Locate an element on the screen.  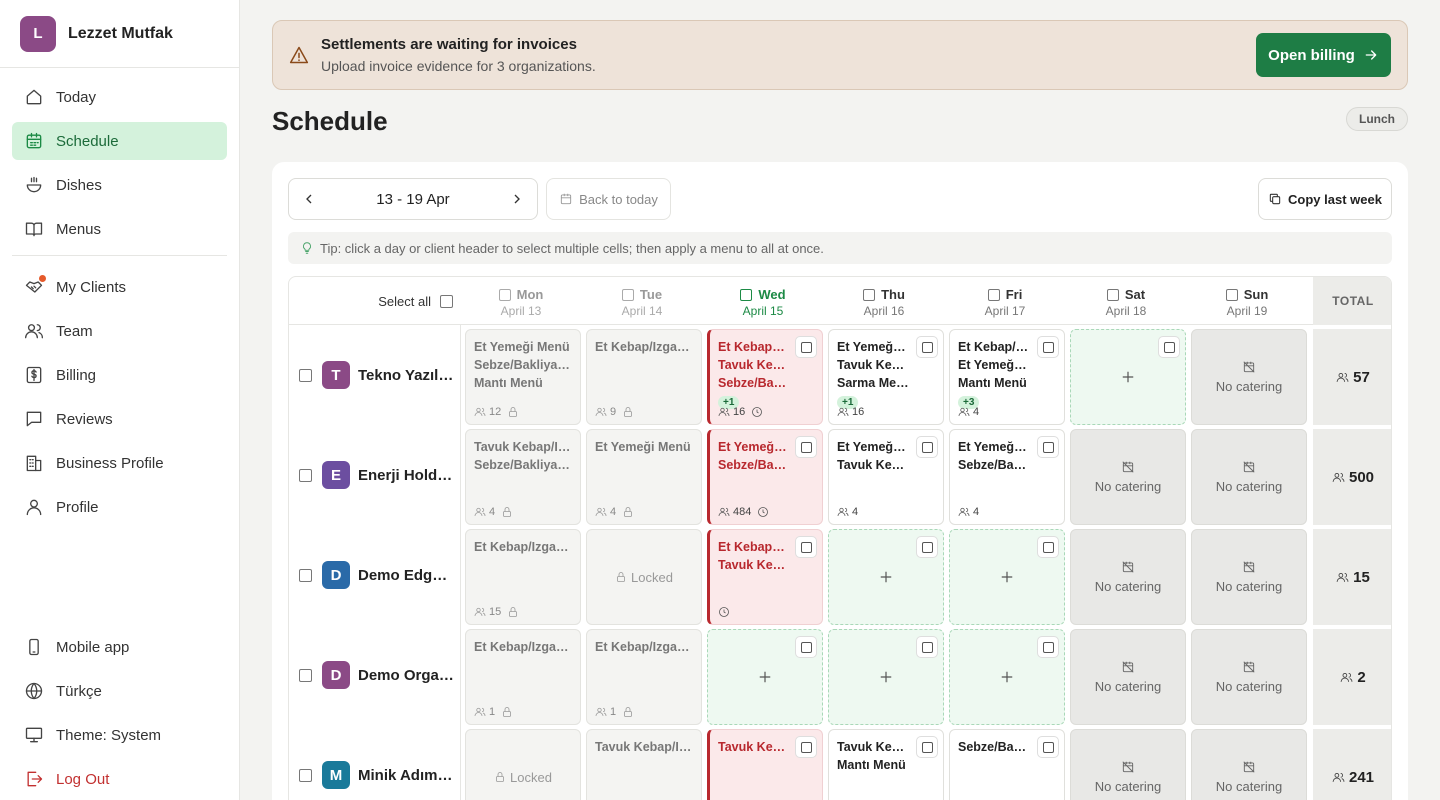
nav-item-billing: Billing is located at coordinates (119, 375).